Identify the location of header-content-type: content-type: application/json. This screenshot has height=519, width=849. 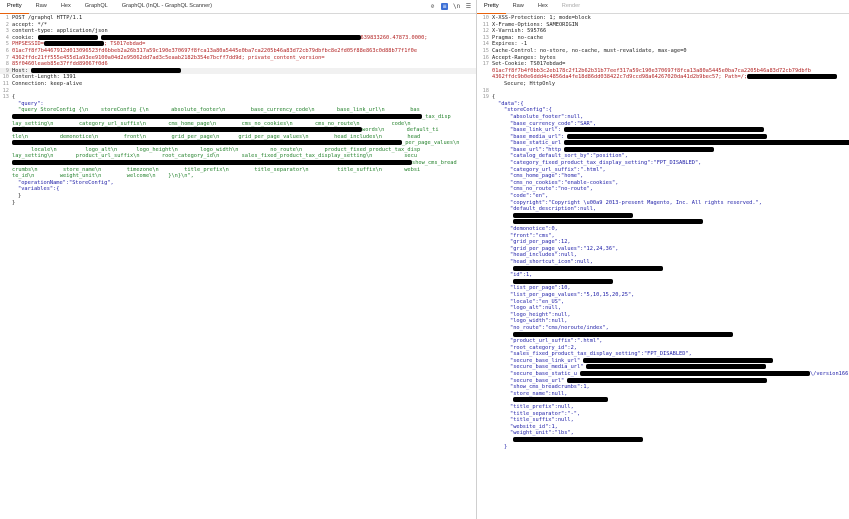
(60, 31).